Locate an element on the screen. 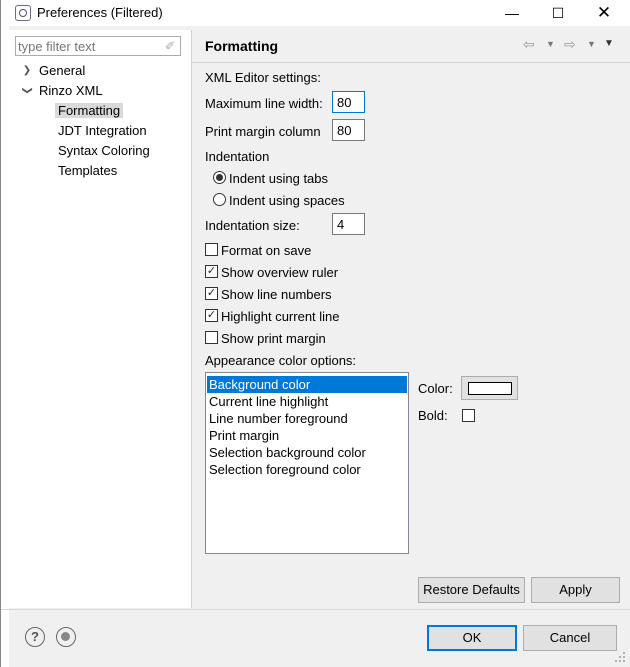  color-swatch is located at coordinates (490, 388).